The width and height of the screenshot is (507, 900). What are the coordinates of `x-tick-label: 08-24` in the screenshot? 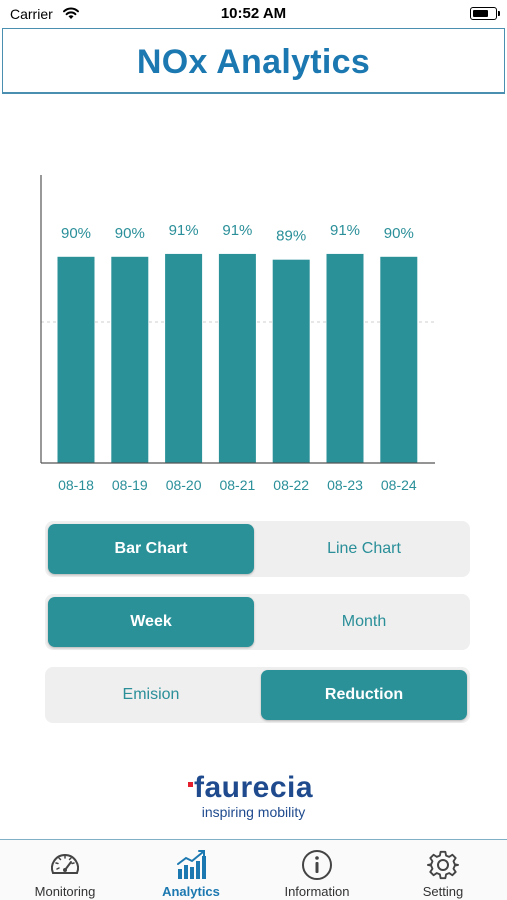 It's located at (399, 485).